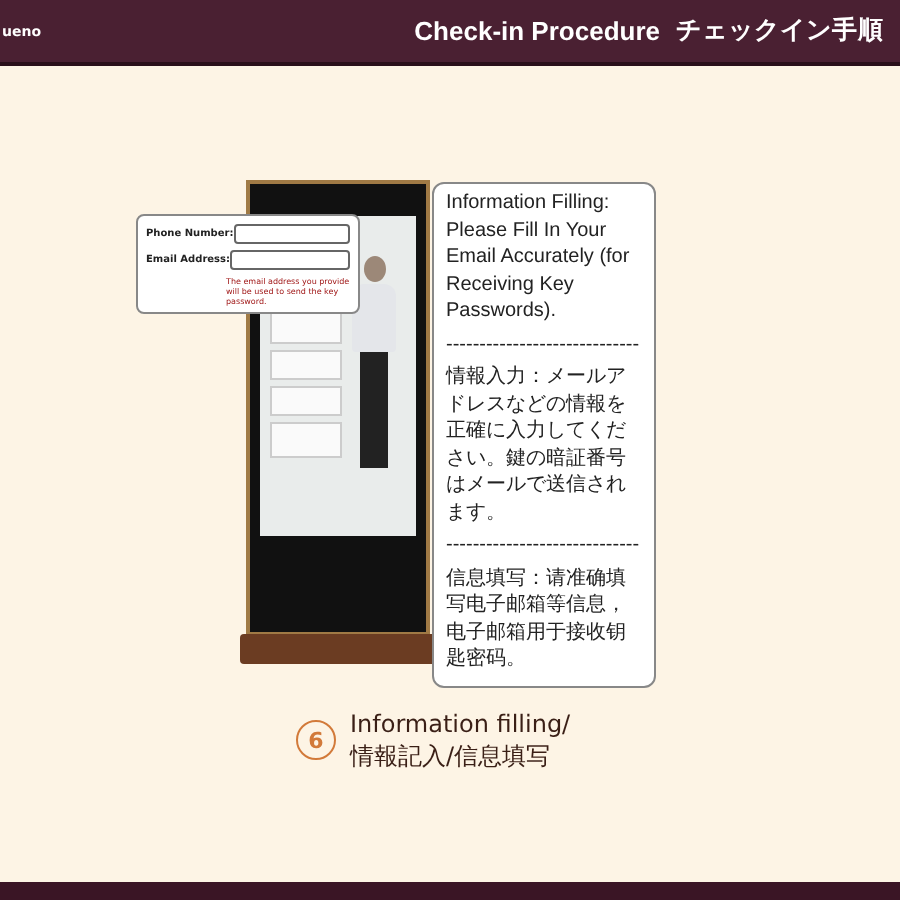  Describe the element at coordinates (780, 31) in the screenshot. I see `page-title-japanese: チェックイン手順` at that location.